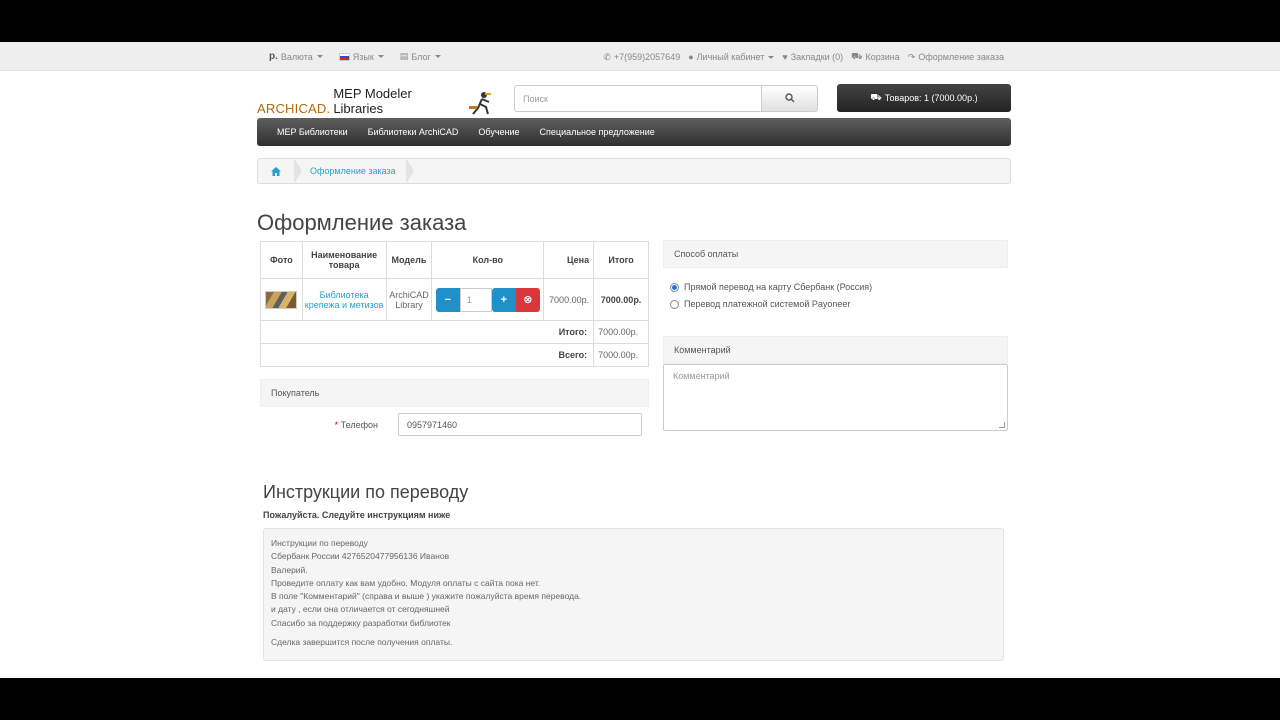  Describe the element at coordinates (426, 332) in the screenshot. I see `subtotal-label: Итого:` at that location.